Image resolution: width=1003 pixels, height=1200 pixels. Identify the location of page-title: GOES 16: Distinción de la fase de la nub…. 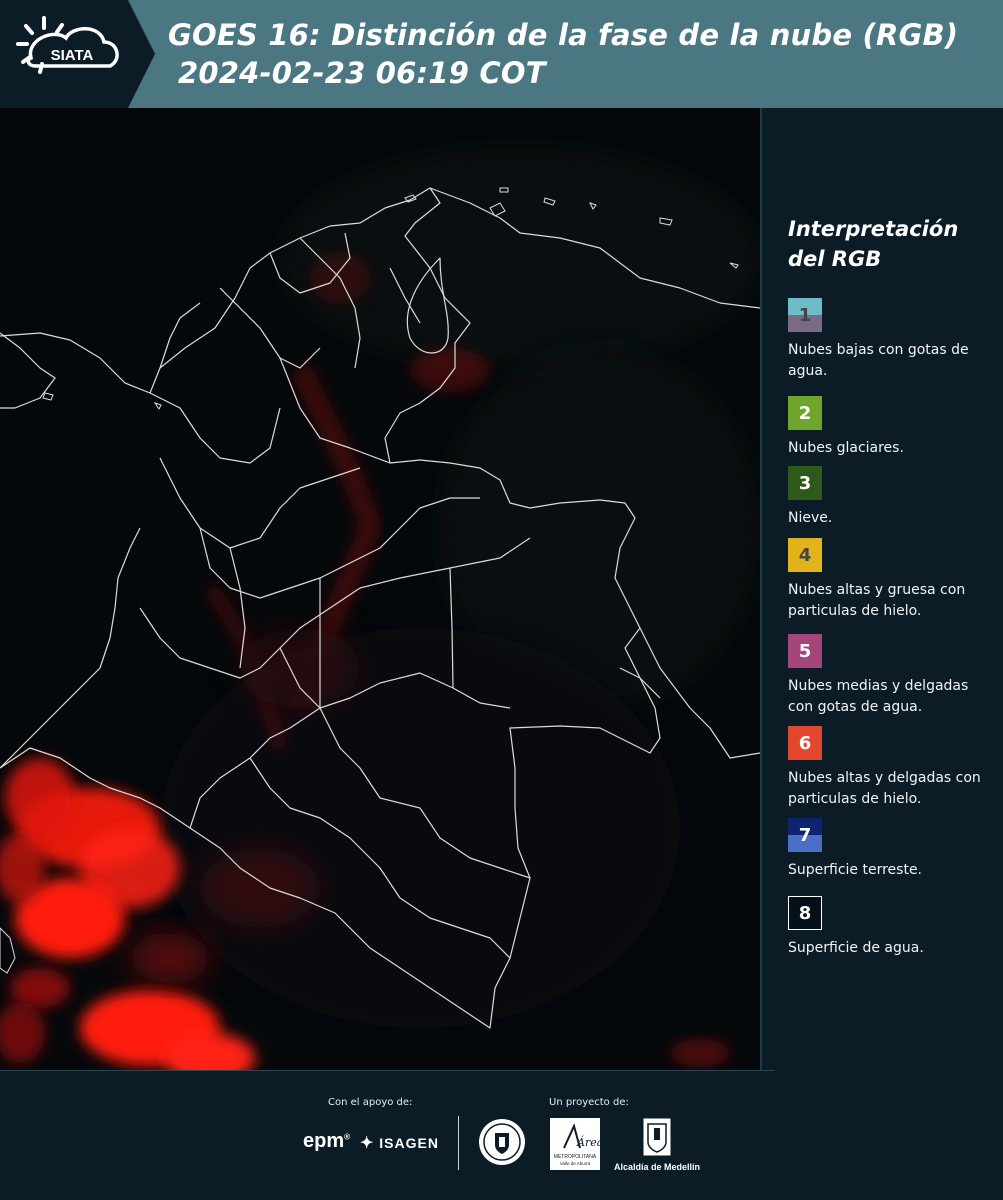
(563, 35).